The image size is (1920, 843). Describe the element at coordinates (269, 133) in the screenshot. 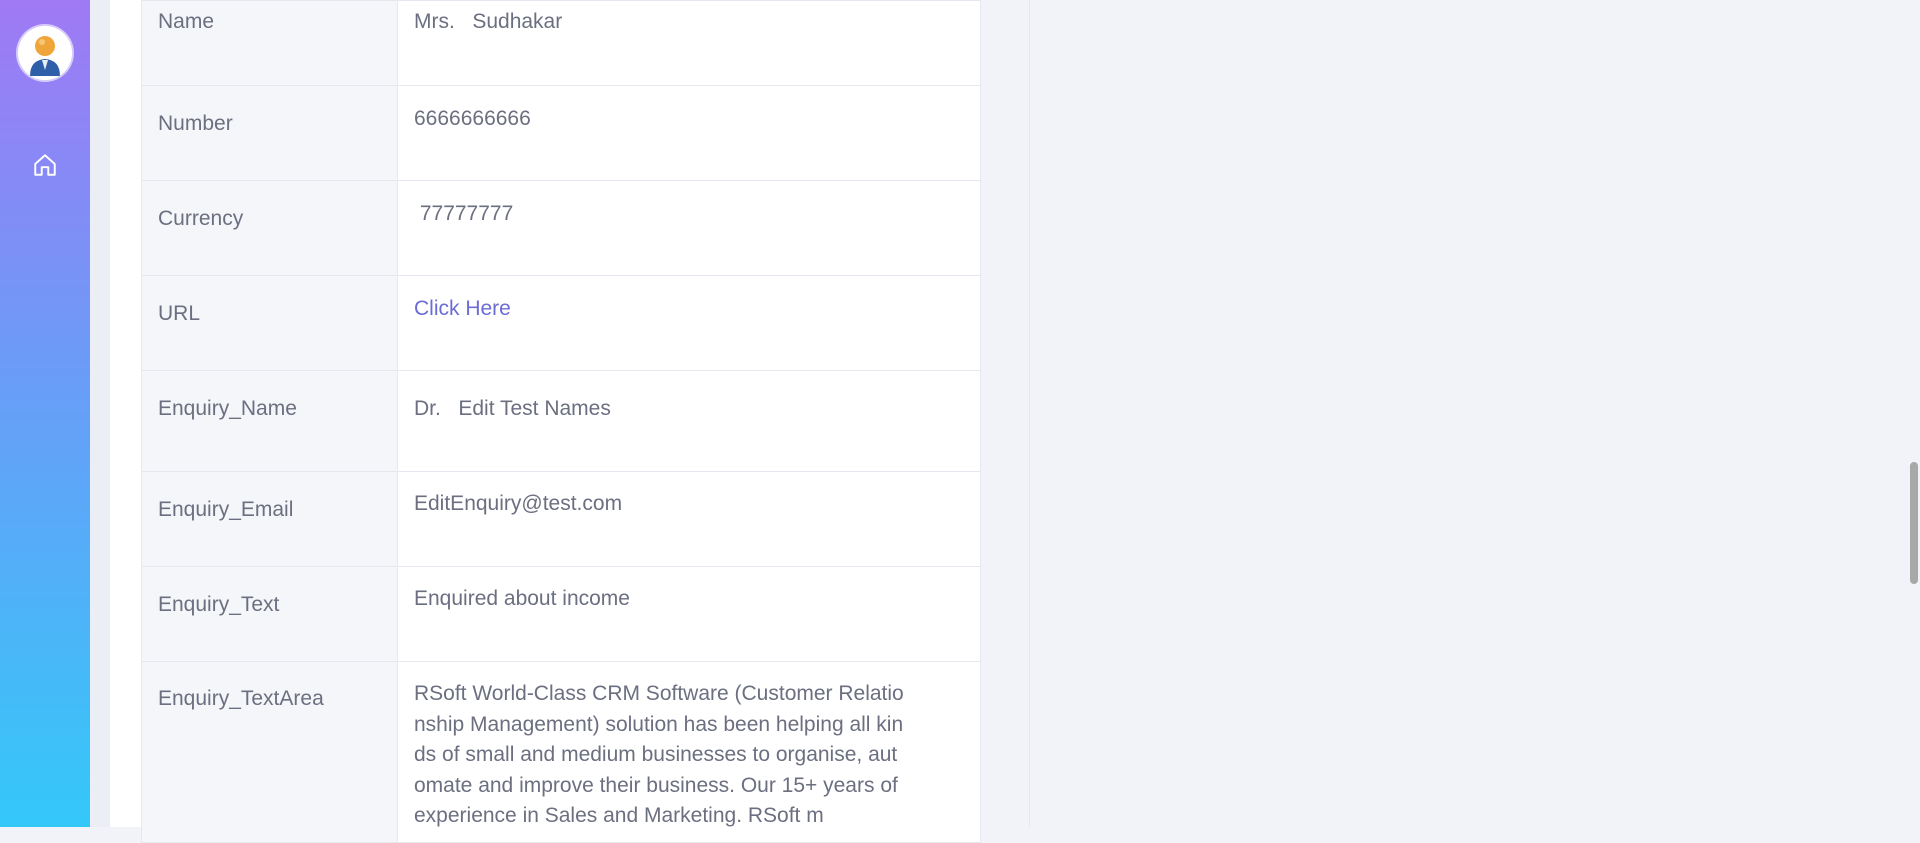

I see `row-label: Number` at that location.